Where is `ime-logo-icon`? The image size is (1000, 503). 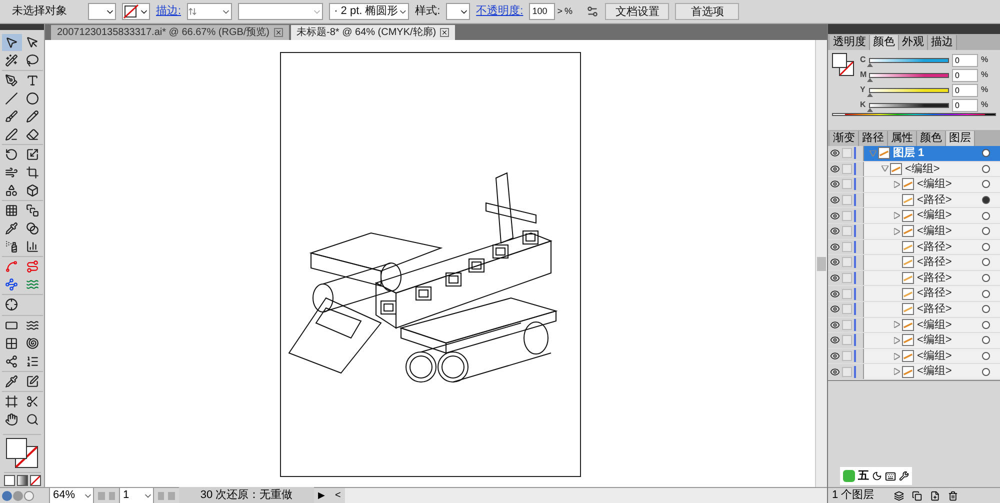
ime-logo-icon is located at coordinates (849, 476).